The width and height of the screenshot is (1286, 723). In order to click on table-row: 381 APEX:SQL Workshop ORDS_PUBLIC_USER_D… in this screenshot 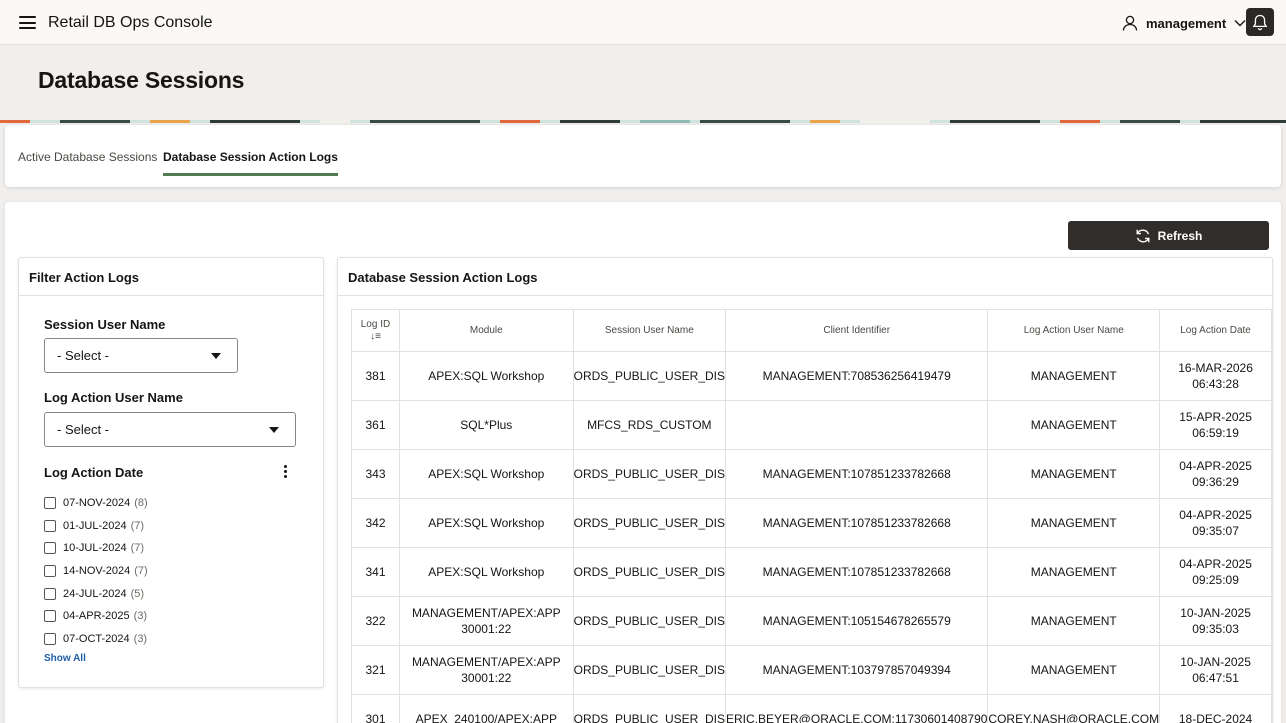, I will do `click(811, 376)`.